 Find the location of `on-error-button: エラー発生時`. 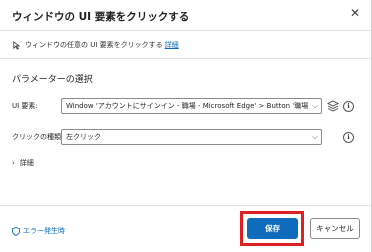

on-error-button: エラー発生時 is located at coordinates (38, 231).